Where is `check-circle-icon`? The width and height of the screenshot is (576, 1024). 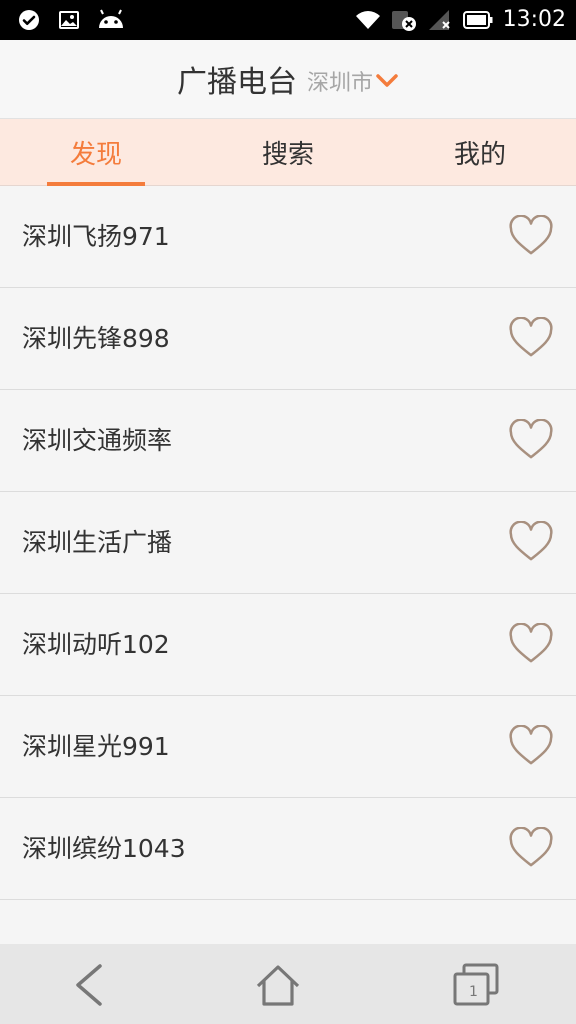 check-circle-icon is located at coordinates (29, 20).